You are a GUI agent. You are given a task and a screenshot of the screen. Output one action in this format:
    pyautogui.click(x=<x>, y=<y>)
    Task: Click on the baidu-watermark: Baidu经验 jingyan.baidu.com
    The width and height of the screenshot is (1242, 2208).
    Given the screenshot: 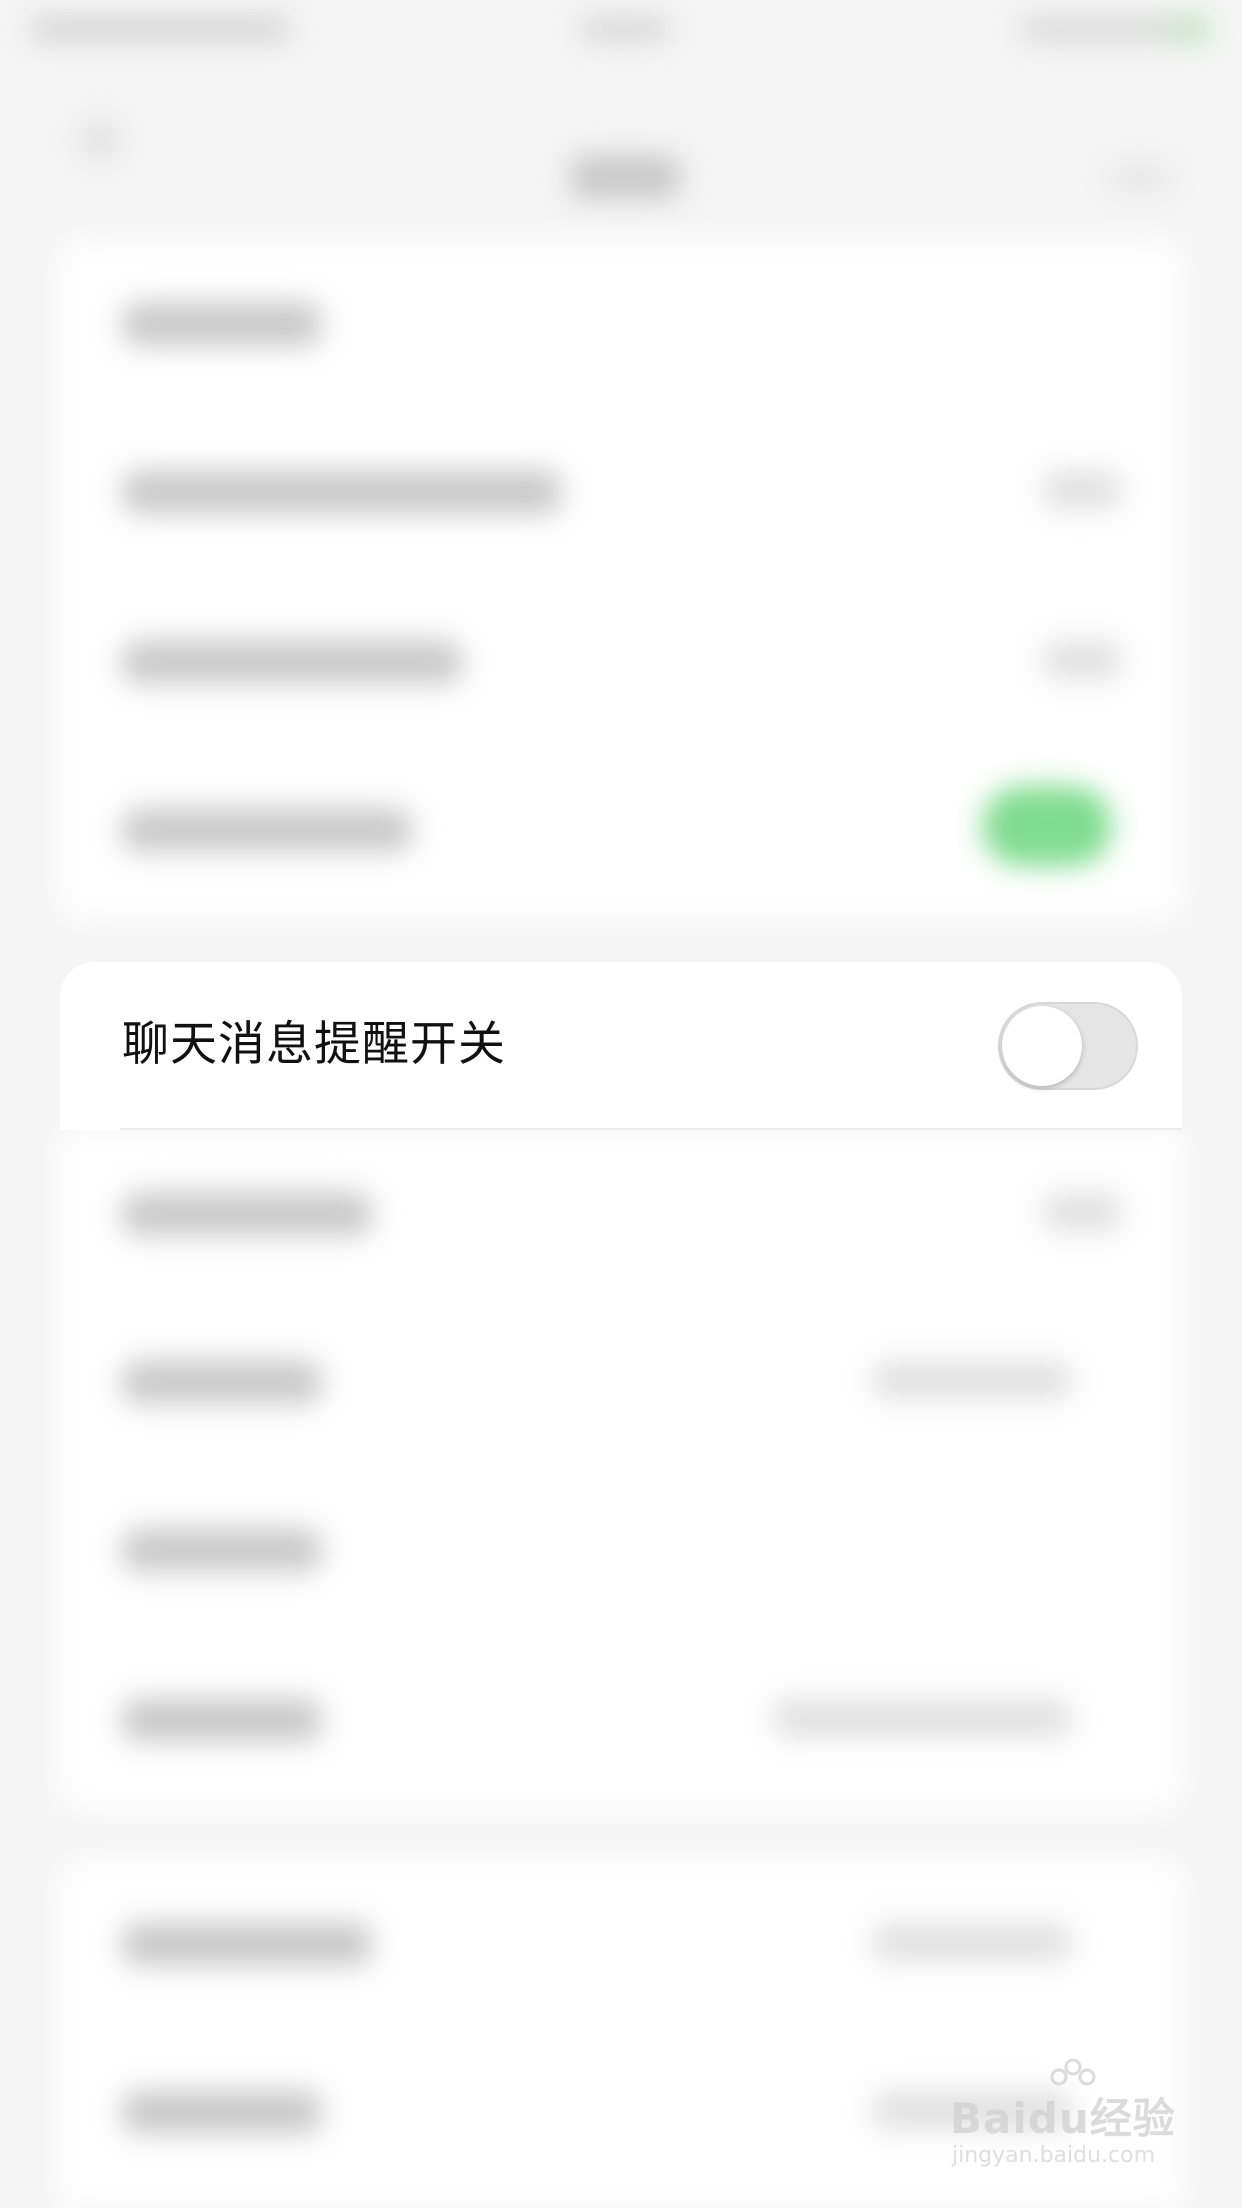 What is the action you would take?
    pyautogui.click(x=1070, y=2121)
    